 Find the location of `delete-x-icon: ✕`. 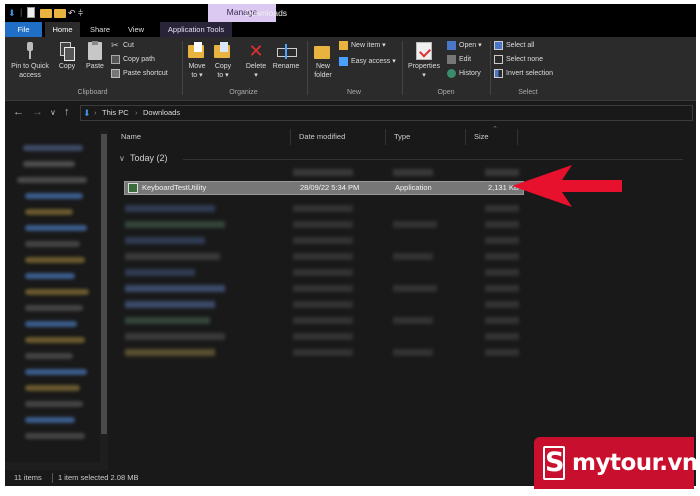

delete-x-icon: ✕ is located at coordinates (256, 51).